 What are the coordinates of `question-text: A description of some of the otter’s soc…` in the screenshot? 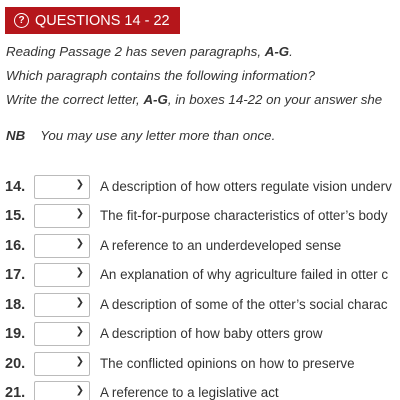 It's located at (244, 304).